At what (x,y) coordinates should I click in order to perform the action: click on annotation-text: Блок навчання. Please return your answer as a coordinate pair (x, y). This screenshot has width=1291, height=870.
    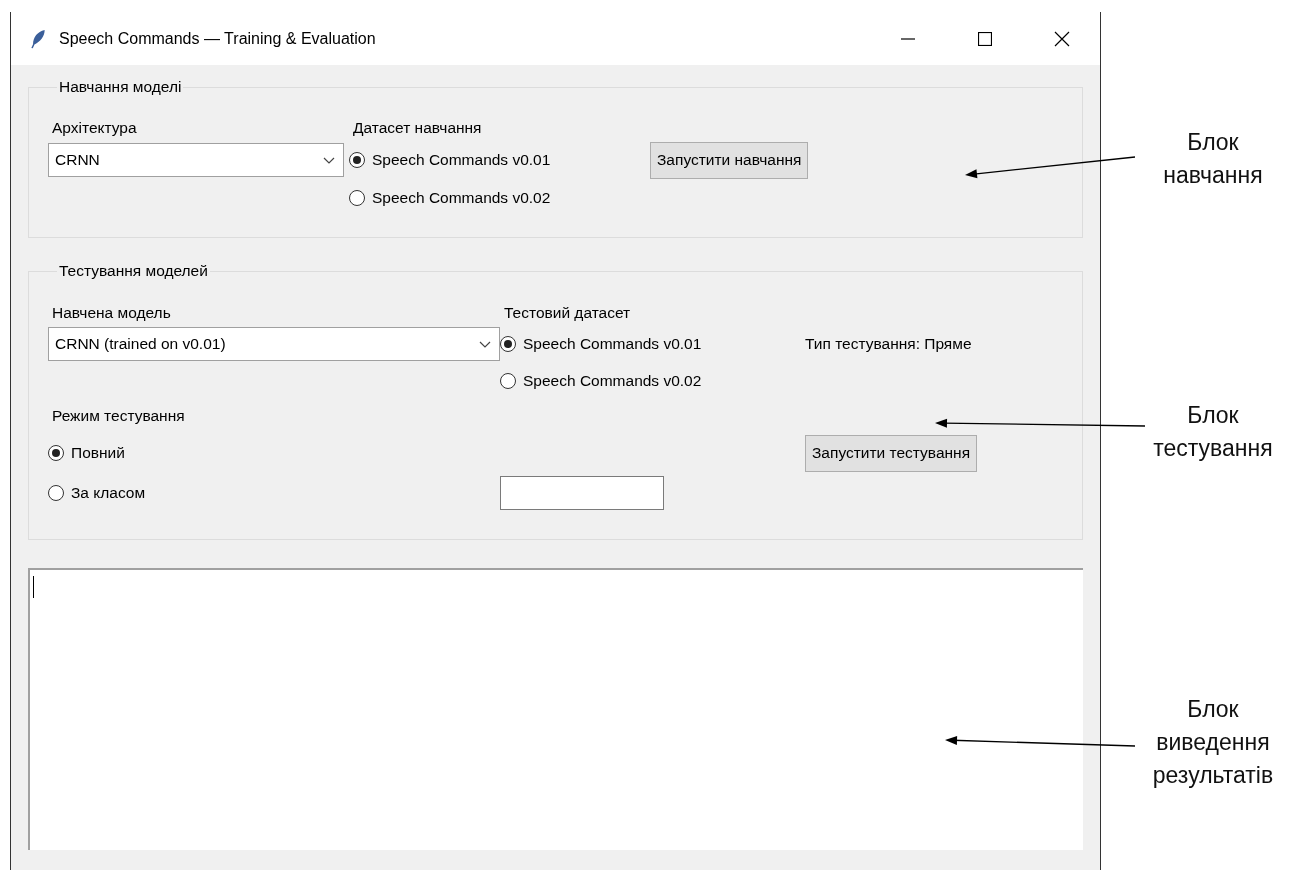
    Looking at the image, I should click on (1213, 159).